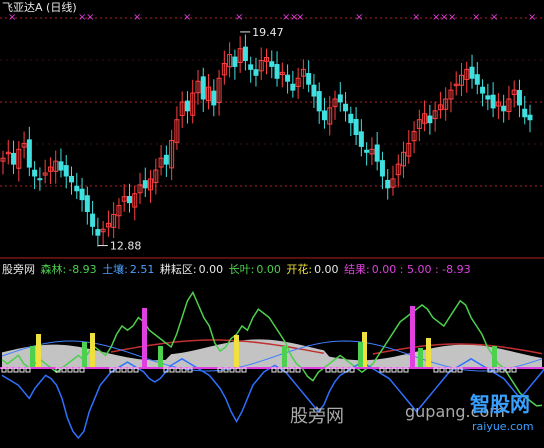  I want to click on watermark-site-name: 股旁网, so click(317, 416).